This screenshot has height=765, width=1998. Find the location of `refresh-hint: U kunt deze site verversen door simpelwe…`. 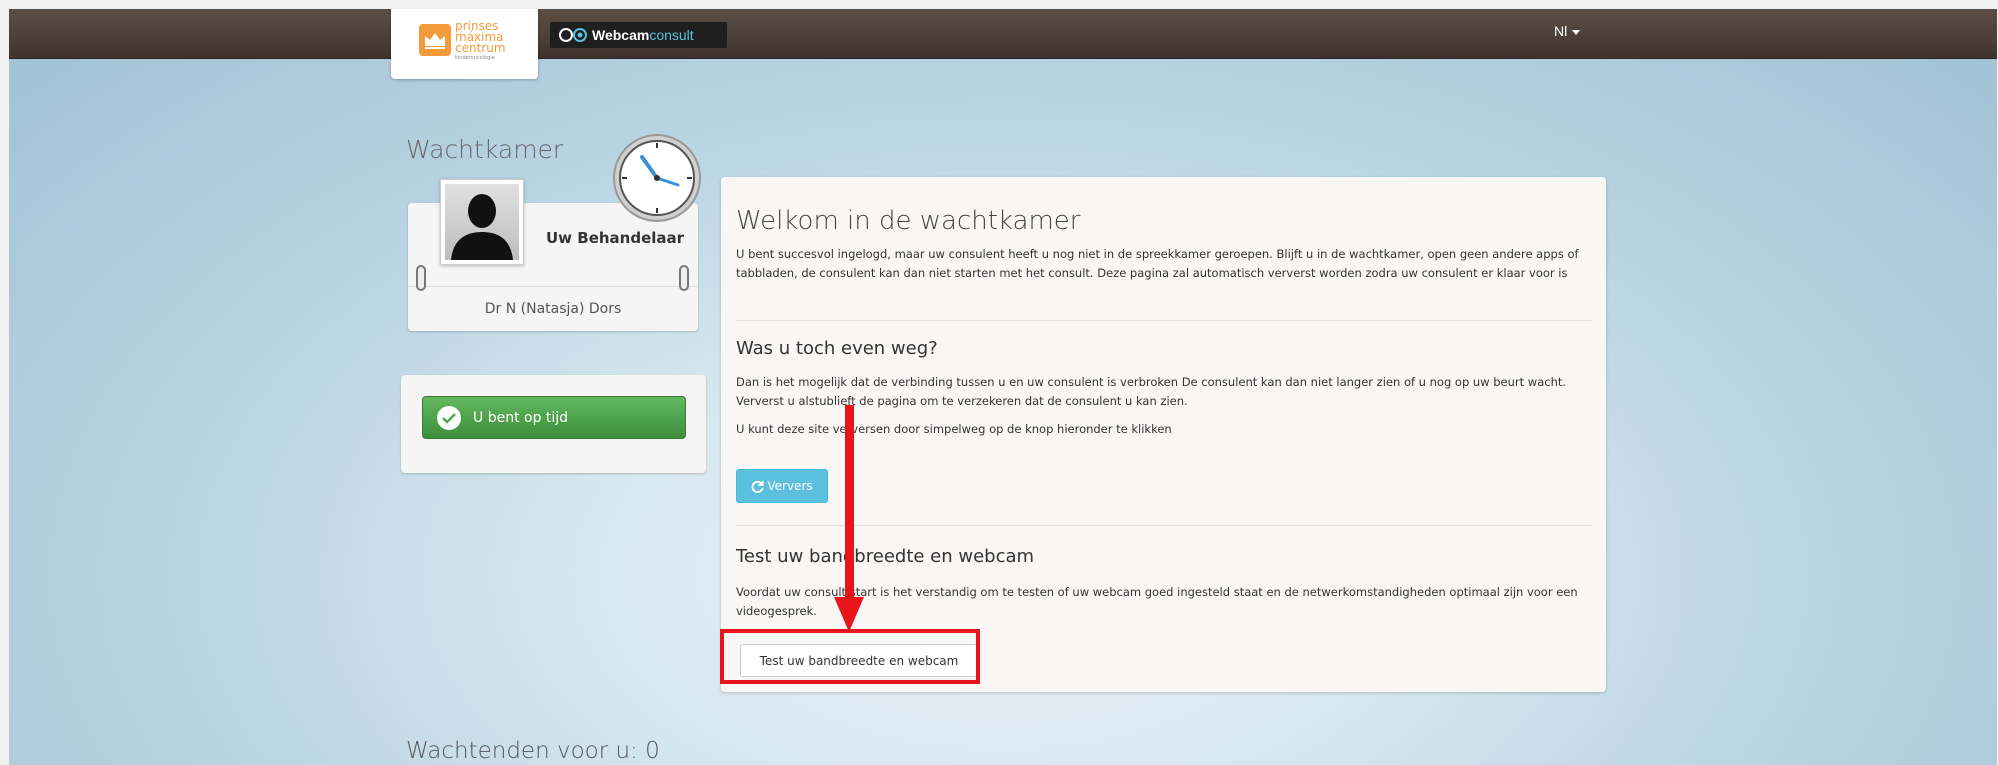

refresh-hint: U kunt deze site verversen door simpelwe… is located at coordinates (954, 429).